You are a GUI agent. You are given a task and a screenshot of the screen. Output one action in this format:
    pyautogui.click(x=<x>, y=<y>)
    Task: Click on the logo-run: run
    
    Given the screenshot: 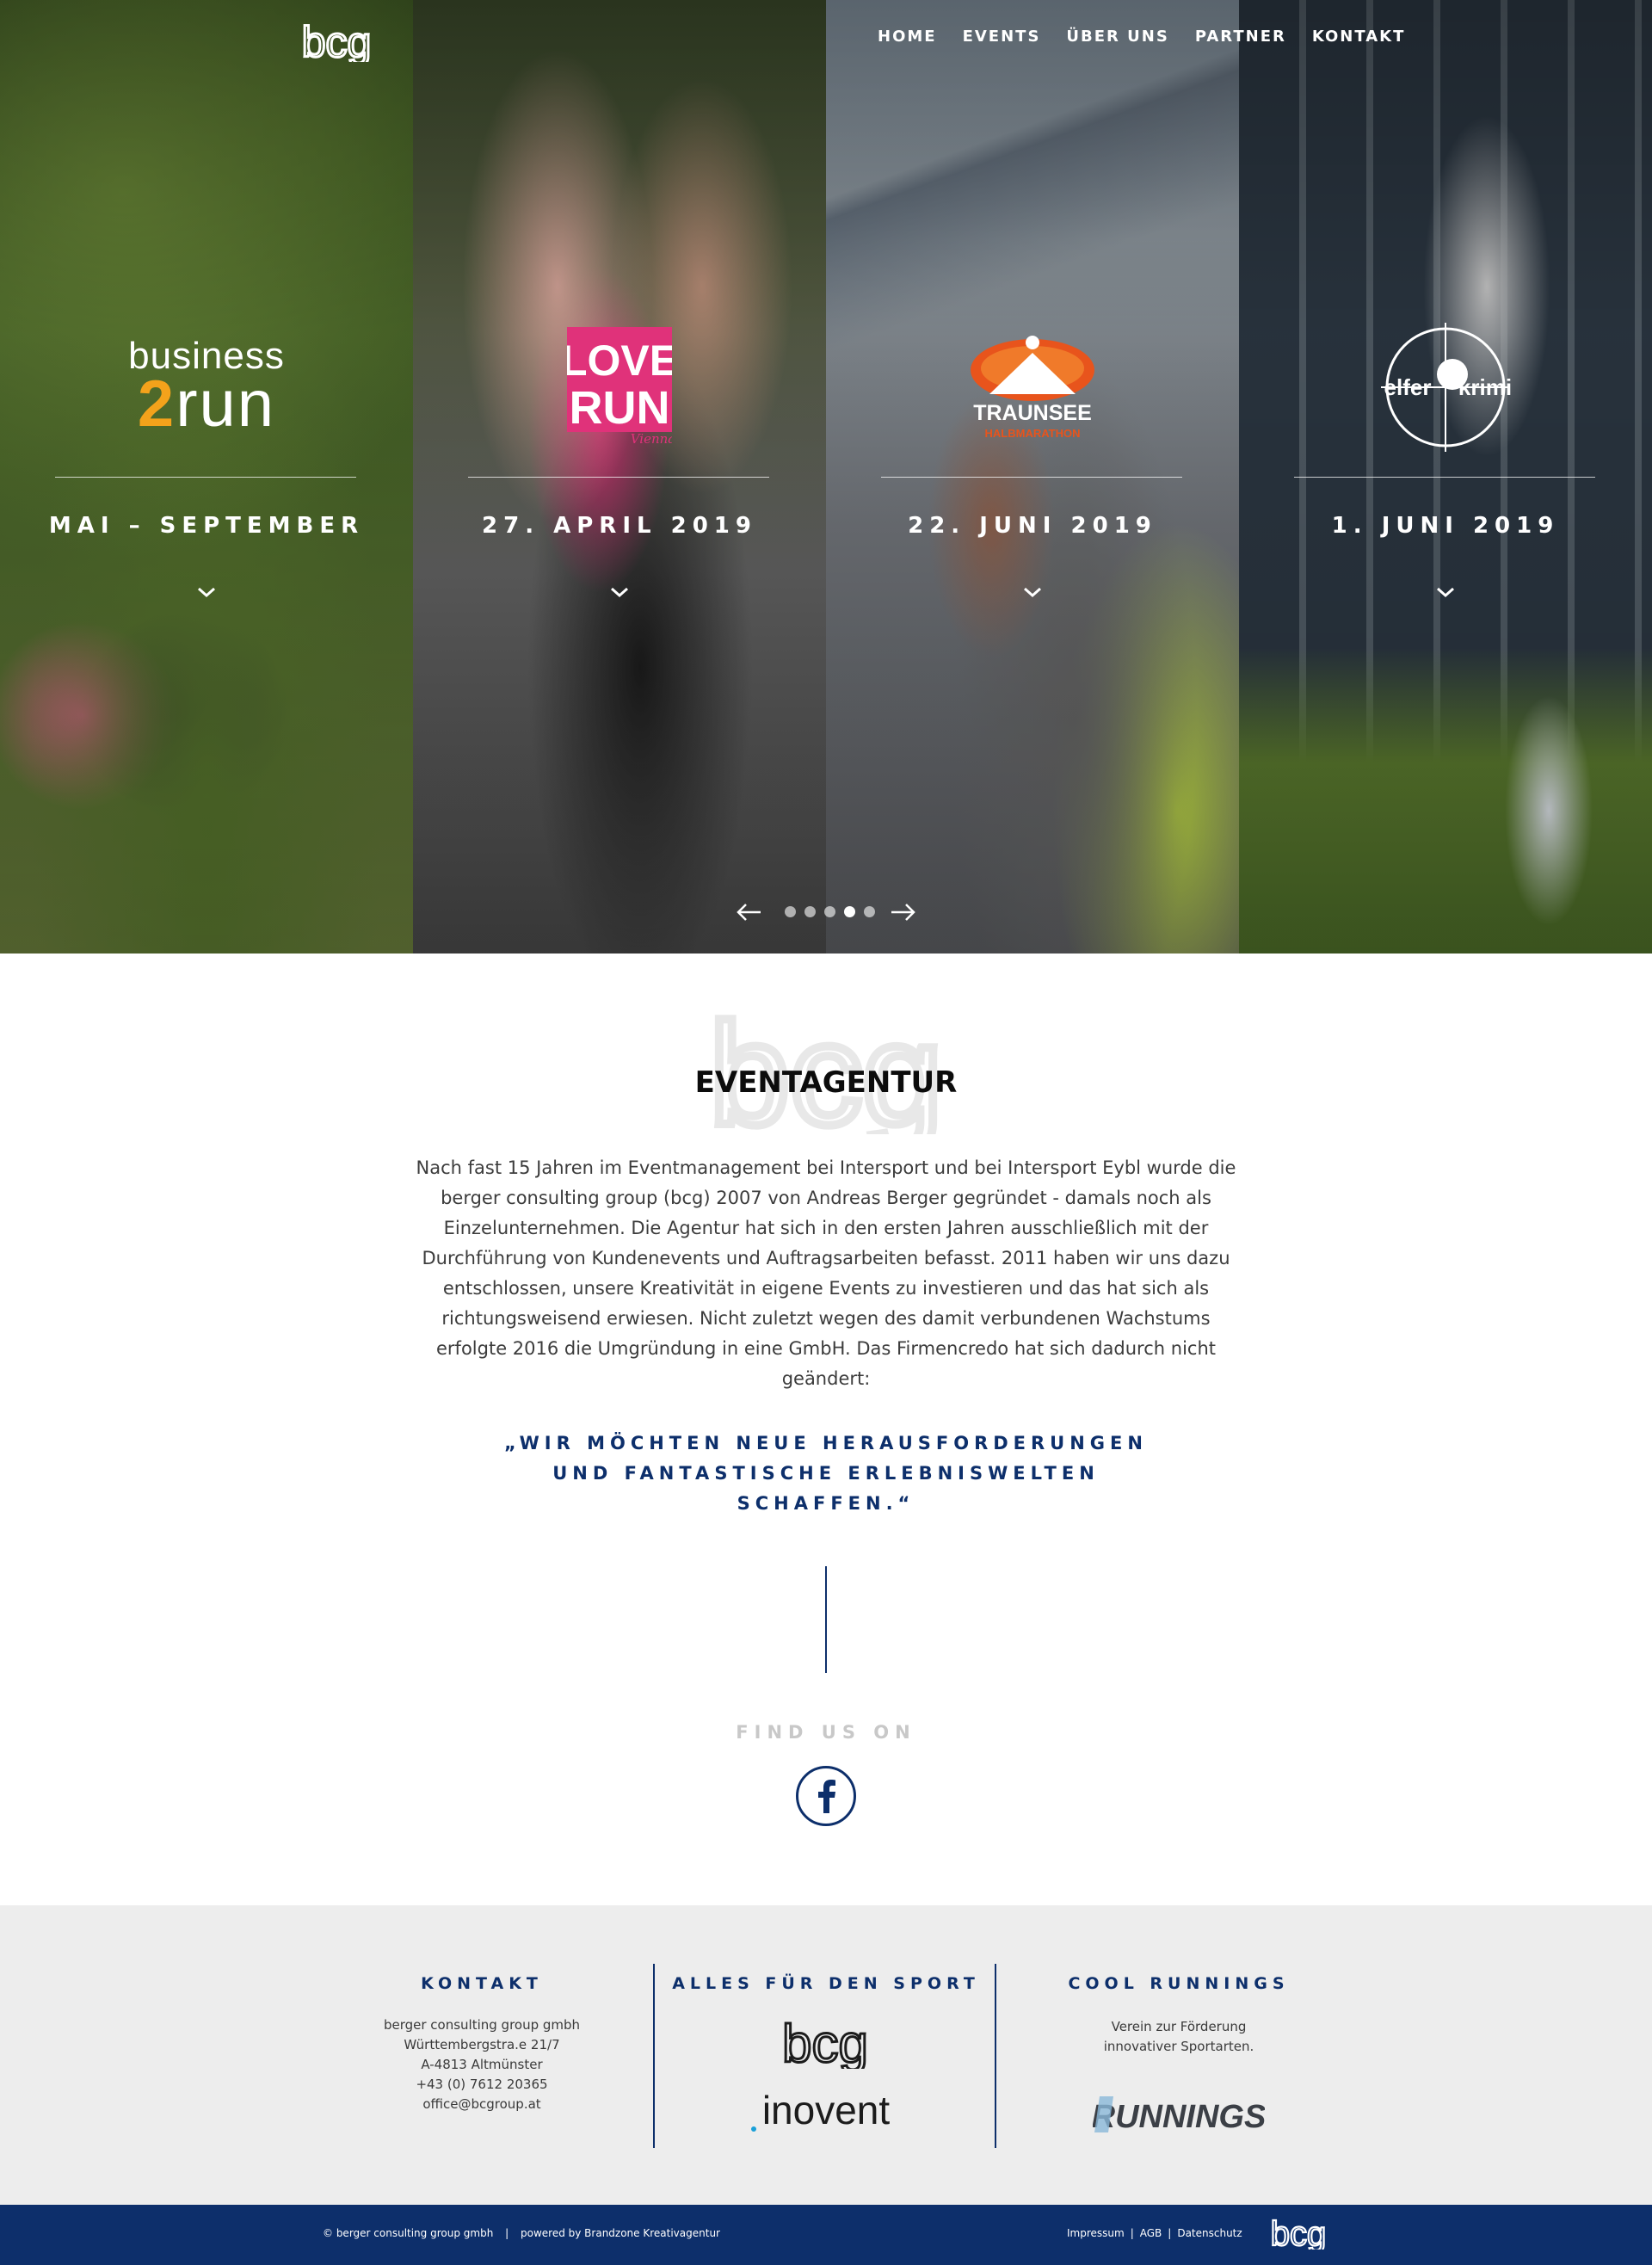 What is the action you would take?
    pyautogui.click(x=226, y=404)
    